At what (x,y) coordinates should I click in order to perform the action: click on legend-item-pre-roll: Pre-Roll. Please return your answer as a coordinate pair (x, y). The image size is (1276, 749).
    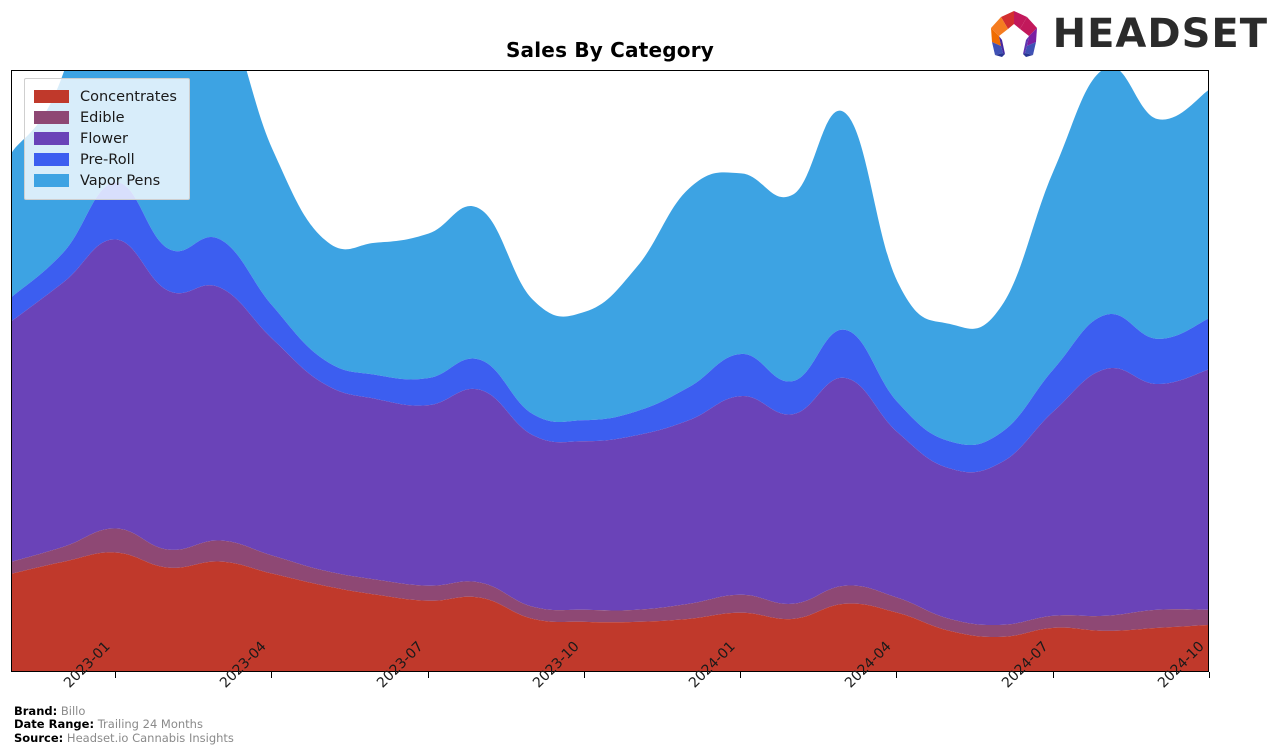
    Looking at the image, I should click on (105, 159).